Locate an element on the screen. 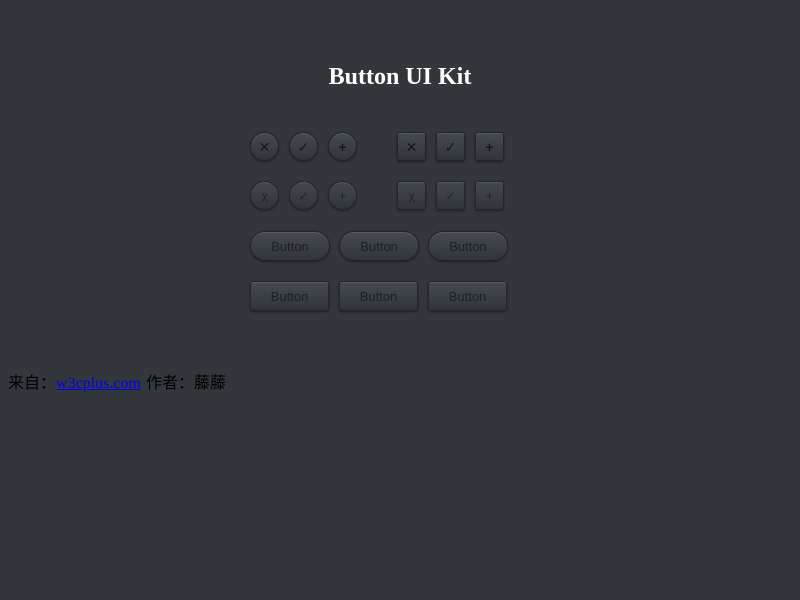  close-square-button-disabled: χ is located at coordinates (411, 195).